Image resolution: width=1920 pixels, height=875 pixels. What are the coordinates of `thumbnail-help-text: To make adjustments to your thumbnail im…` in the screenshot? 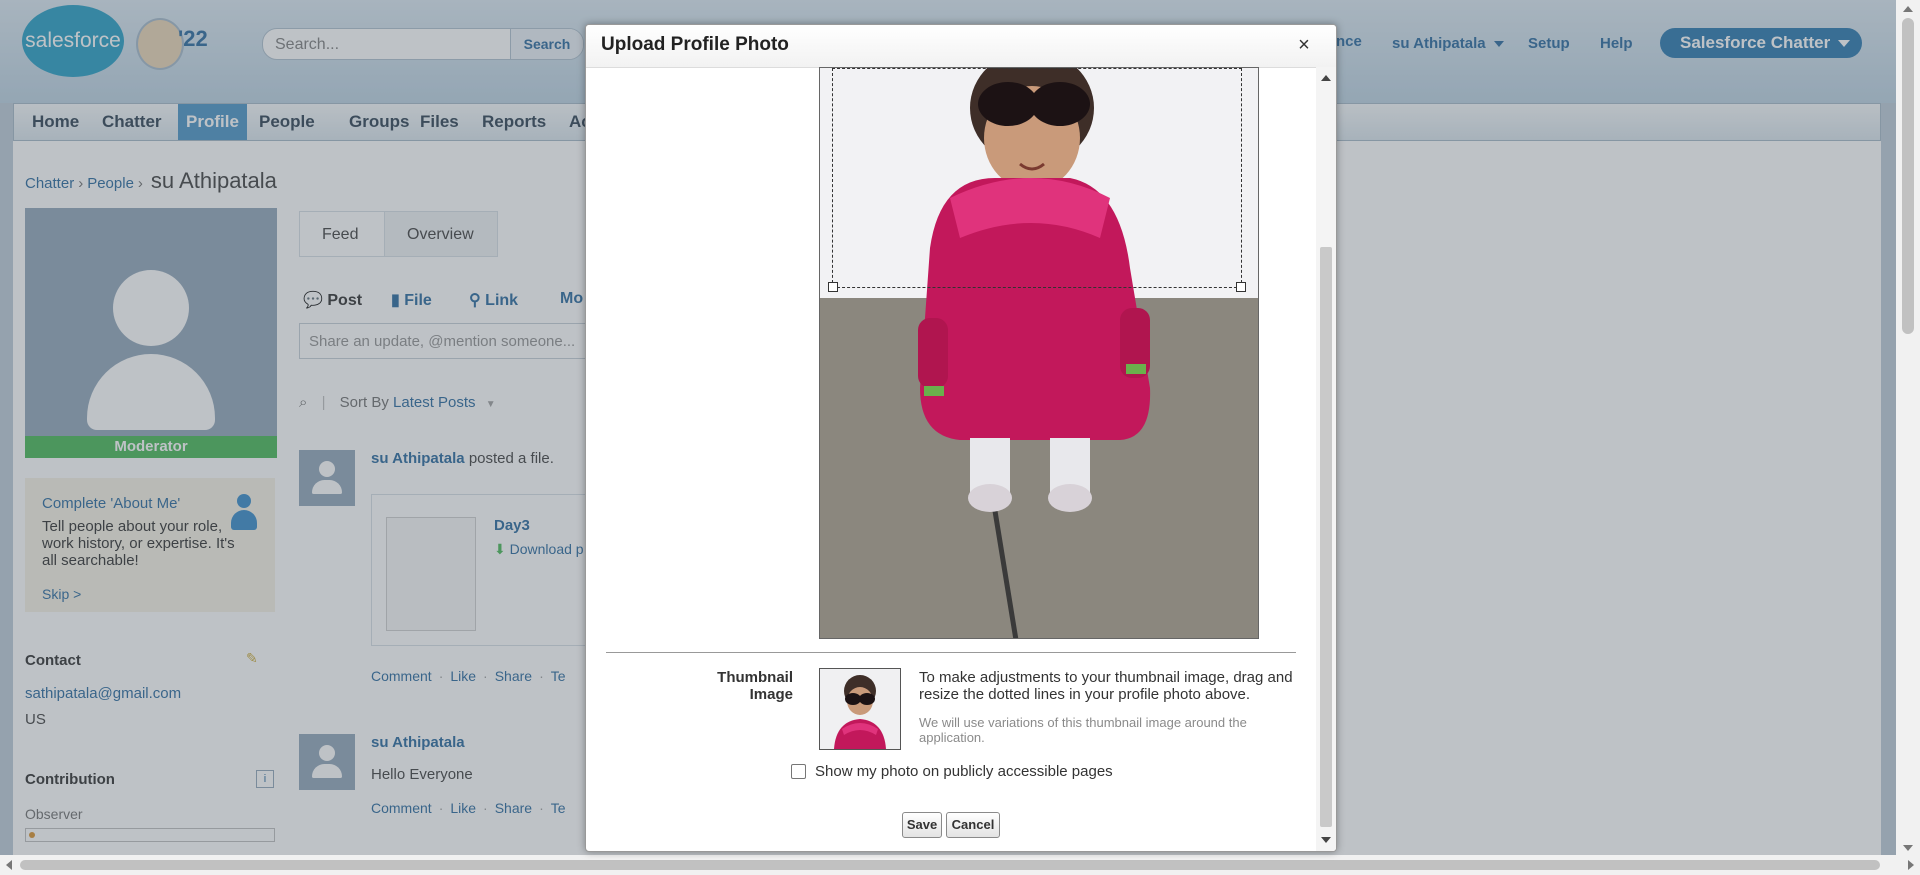 It's located at (1106, 686).